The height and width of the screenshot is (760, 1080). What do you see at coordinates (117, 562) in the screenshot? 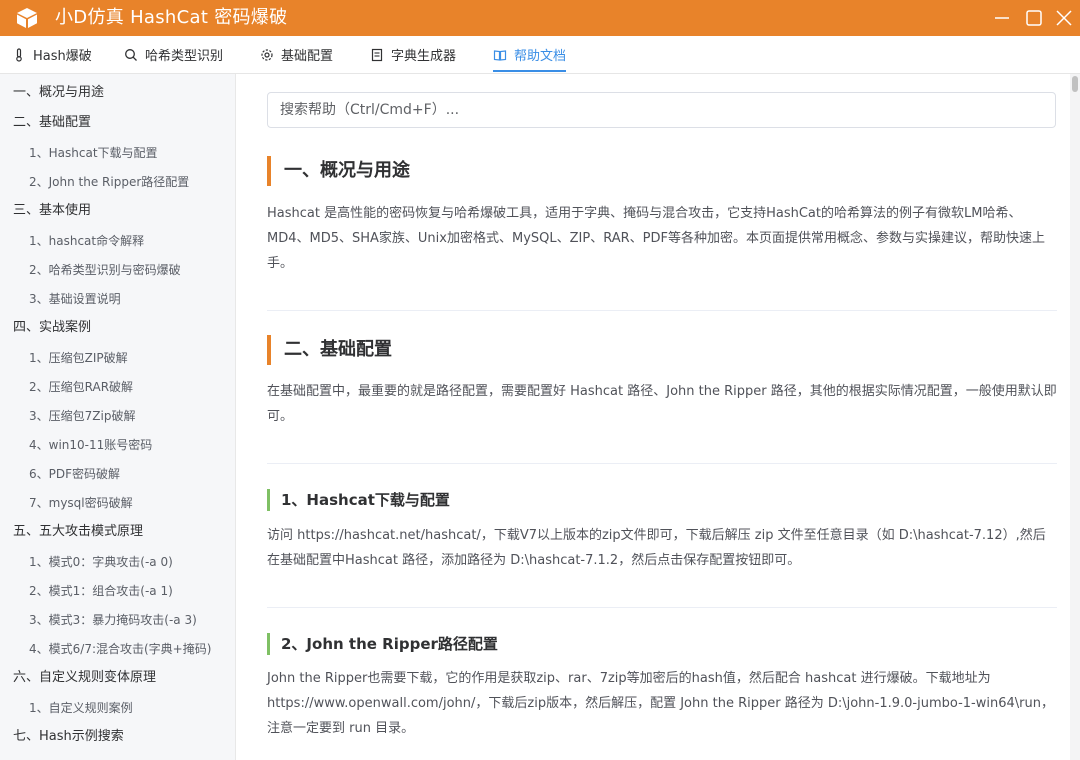
I see `sidebar-item: 1、模式0：字典攻击(-a 0)` at bounding box center [117, 562].